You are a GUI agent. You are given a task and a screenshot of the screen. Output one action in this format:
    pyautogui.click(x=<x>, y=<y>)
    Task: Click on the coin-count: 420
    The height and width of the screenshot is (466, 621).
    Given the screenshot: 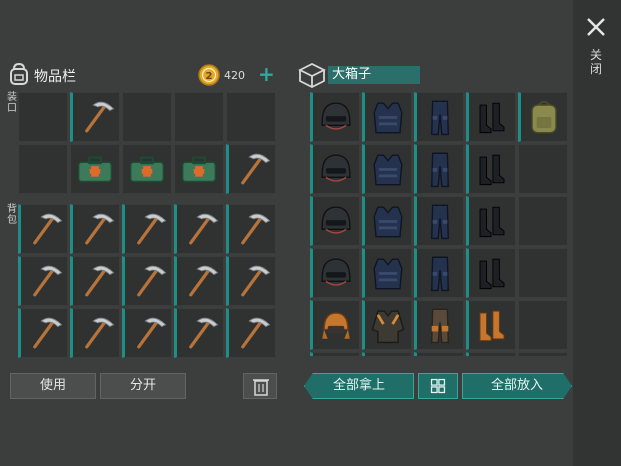 What is the action you would take?
    pyautogui.click(x=234, y=75)
    